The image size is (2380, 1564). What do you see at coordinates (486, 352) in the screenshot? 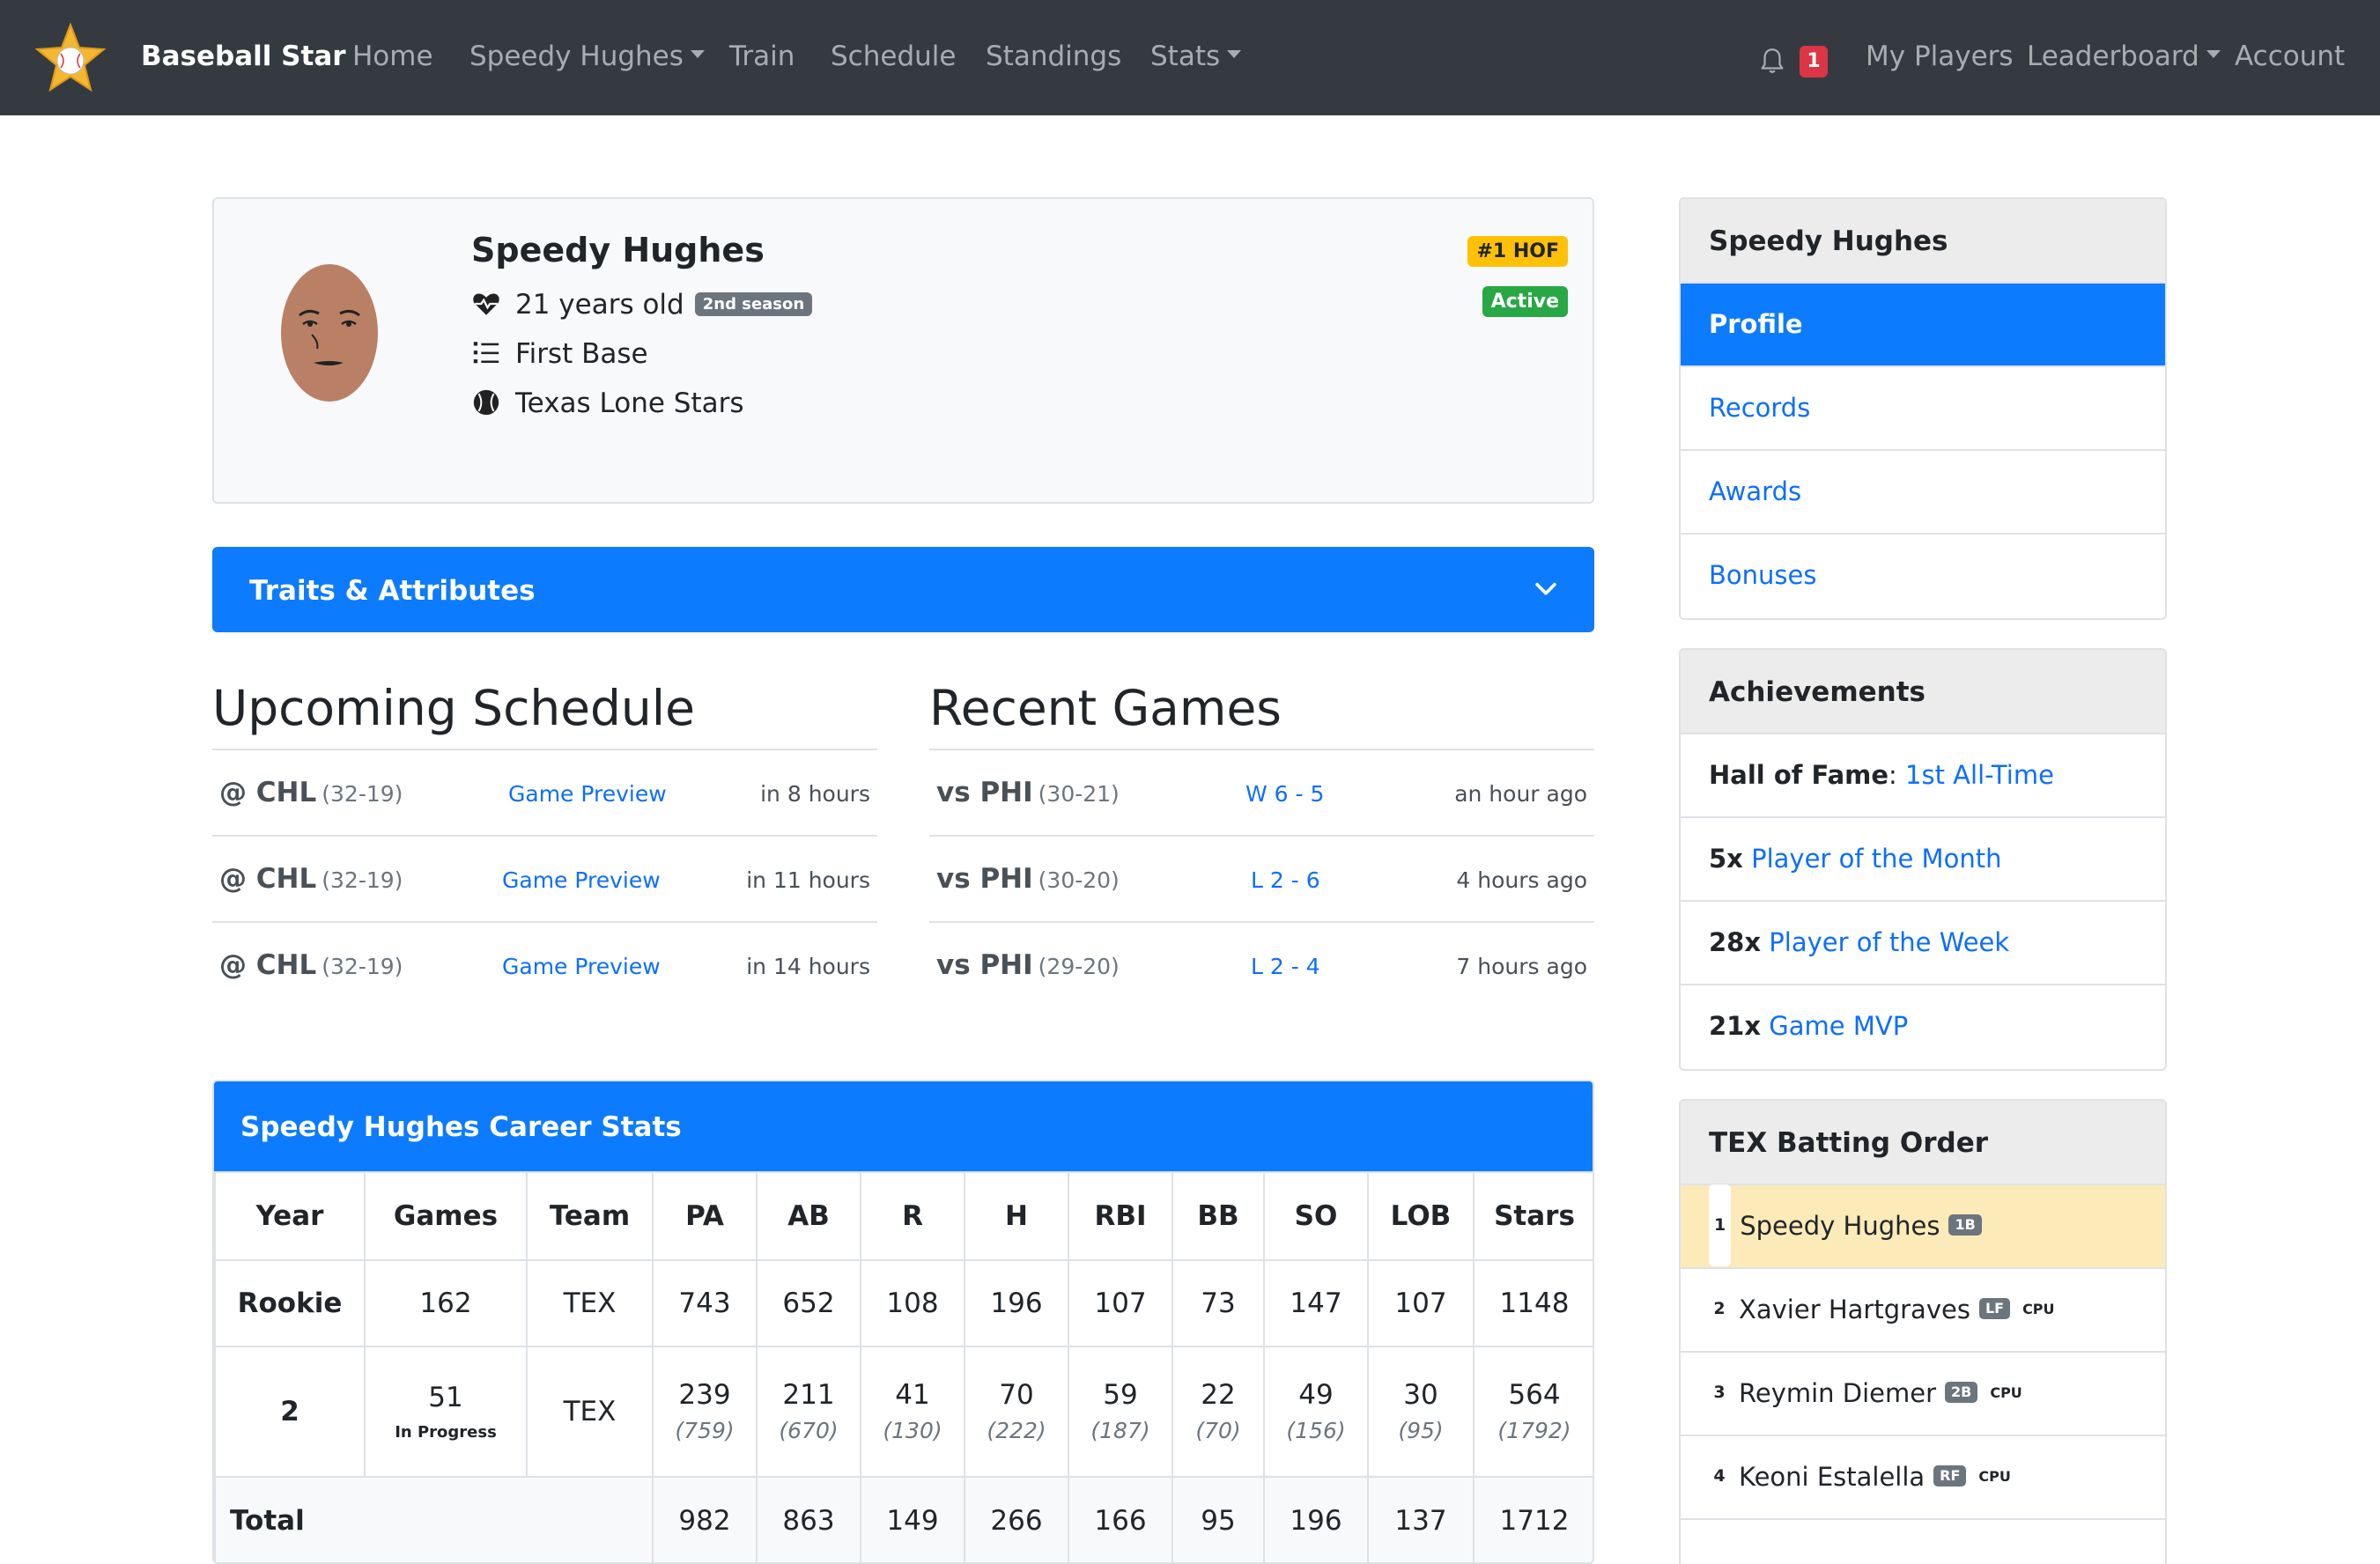
I see `list-ordered-icon` at bounding box center [486, 352].